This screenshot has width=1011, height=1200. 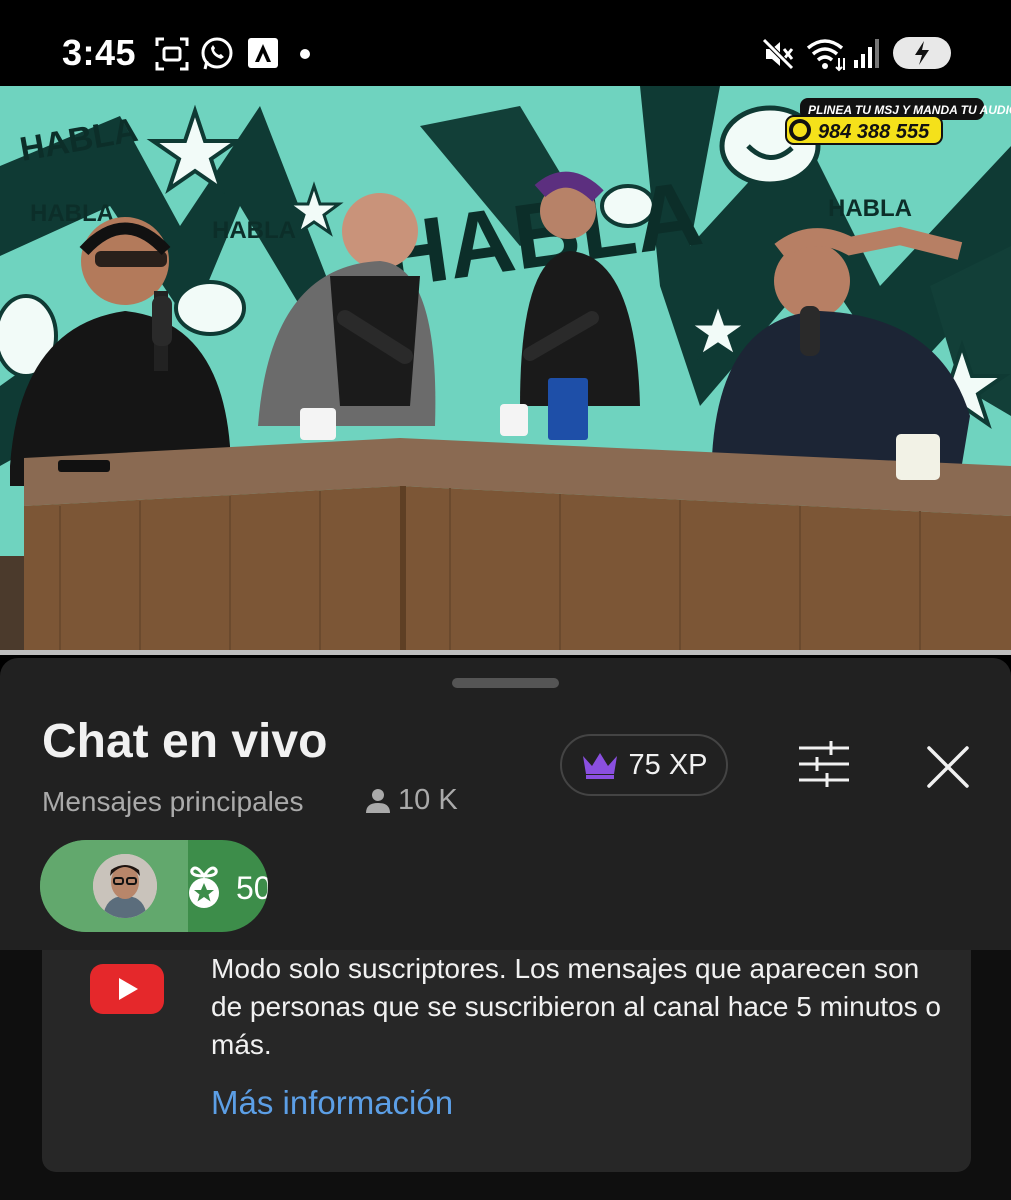 What do you see at coordinates (505, 652) in the screenshot?
I see `video-progress-bar` at bounding box center [505, 652].